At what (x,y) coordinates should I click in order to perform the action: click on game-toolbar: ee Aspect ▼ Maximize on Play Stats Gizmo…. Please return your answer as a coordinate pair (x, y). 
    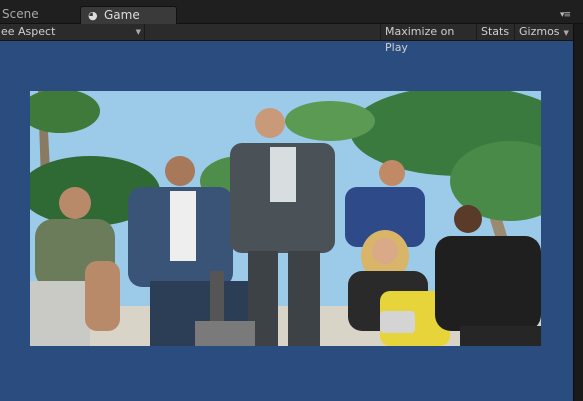
    Looking at the image, I should click on (291, 39).